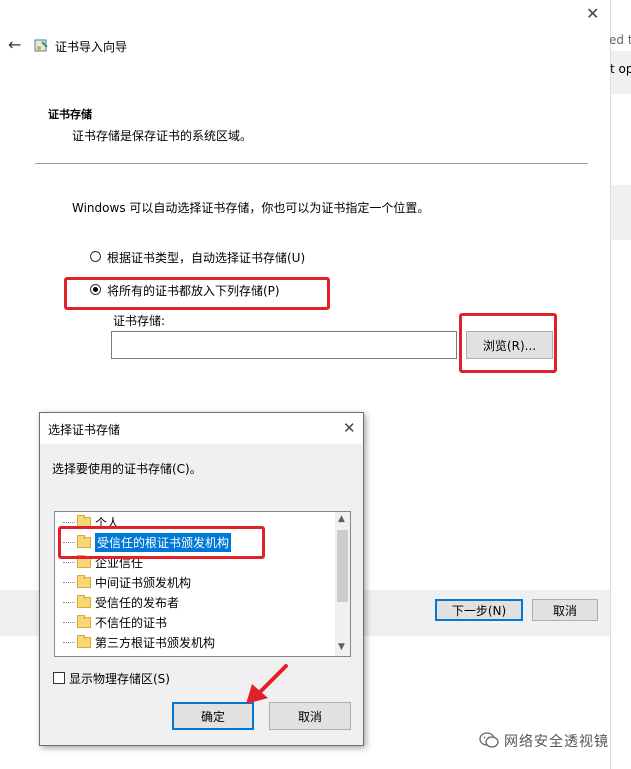 The height and width of the screenshot is (769, 631). Describe the element at coordinates (349, 428) in the screenshot. I see `dialog-close-icon: ✕` at that location.